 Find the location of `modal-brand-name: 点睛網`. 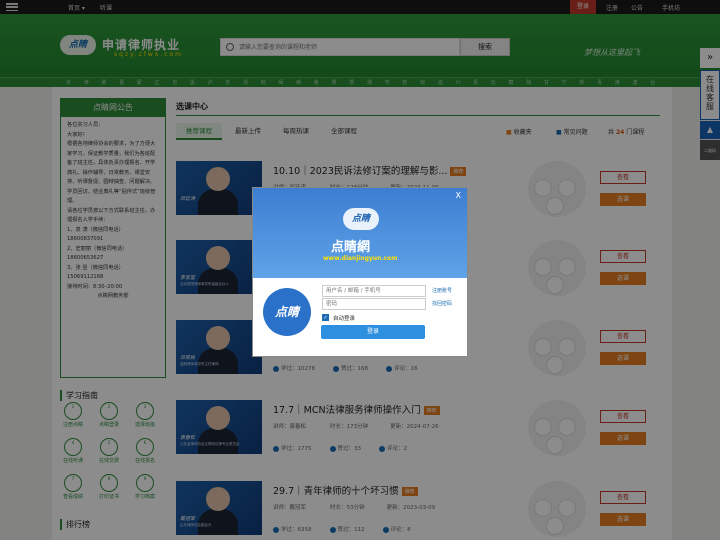

modal-brand-name: 点睛網 is located at coordinates (351, 247).